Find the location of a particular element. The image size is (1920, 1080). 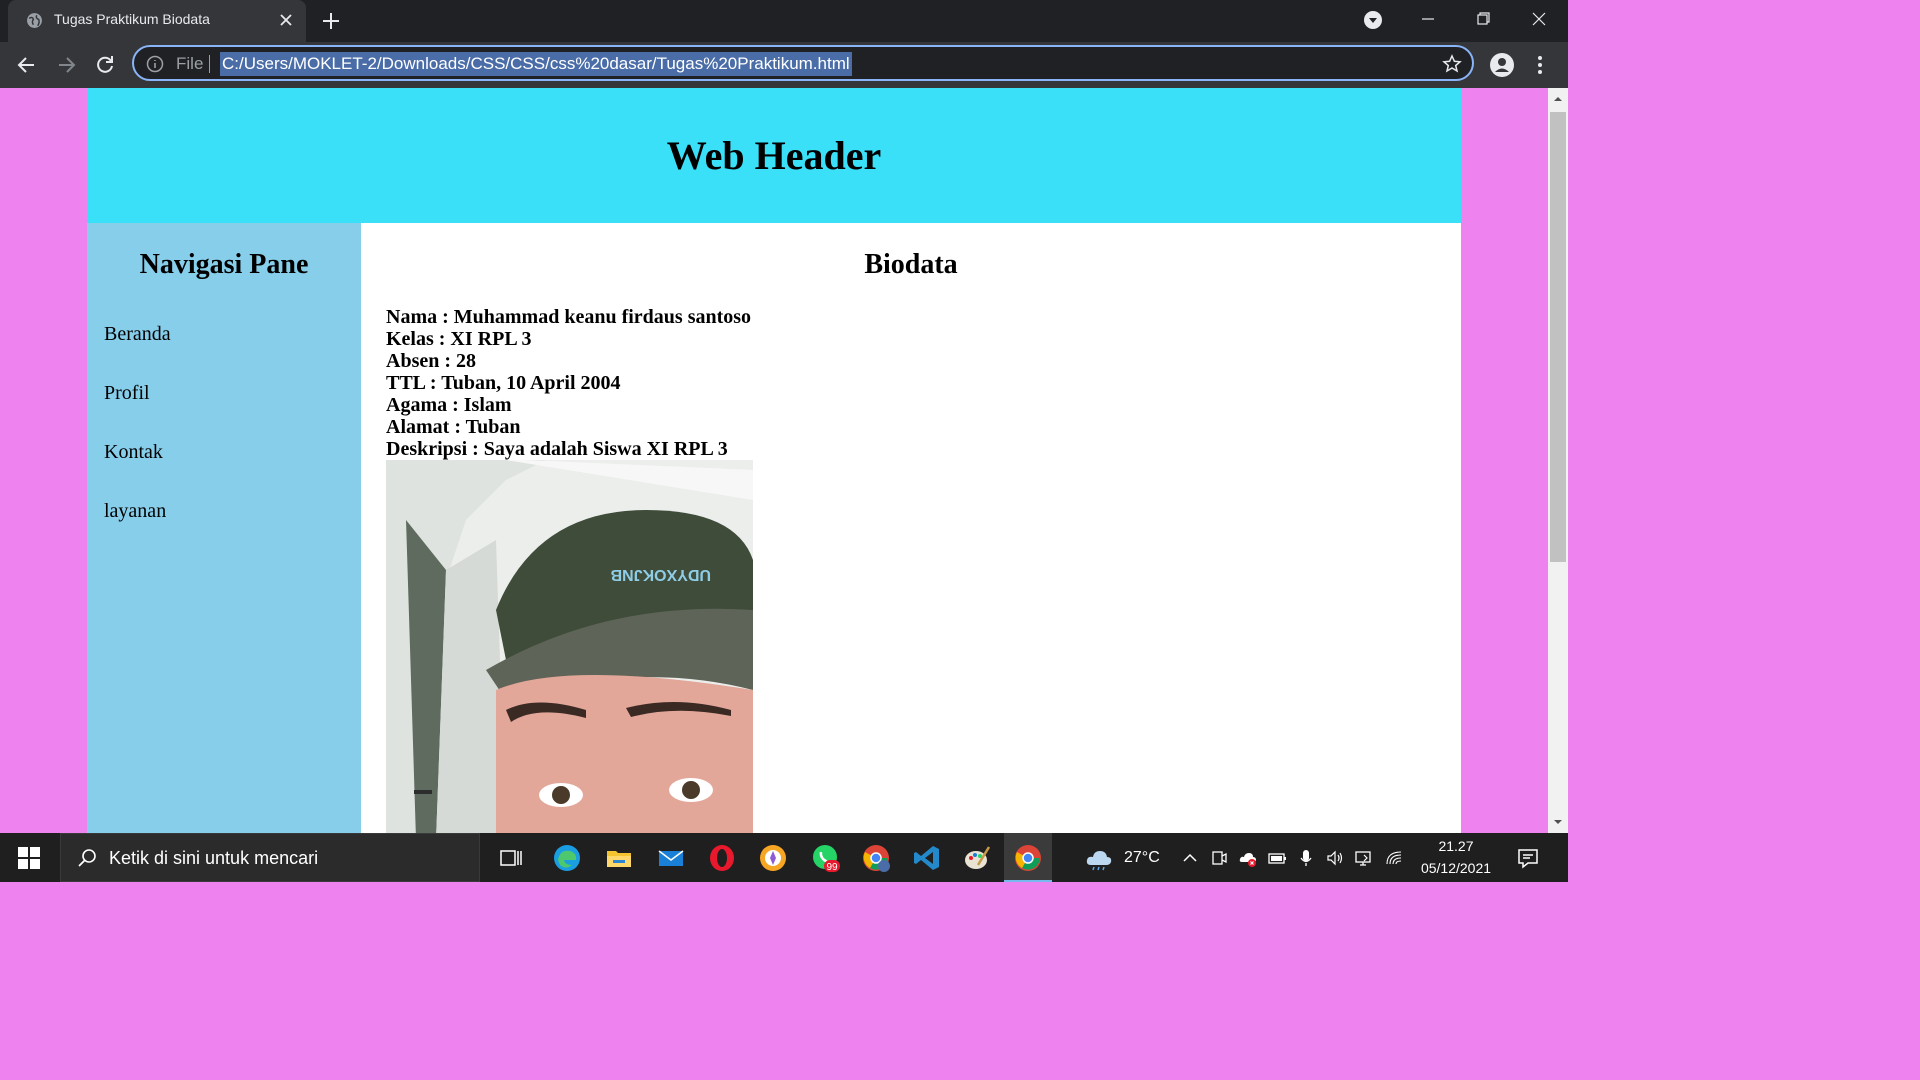

weather-cloud-icon is located at coordinates (1099, 858).